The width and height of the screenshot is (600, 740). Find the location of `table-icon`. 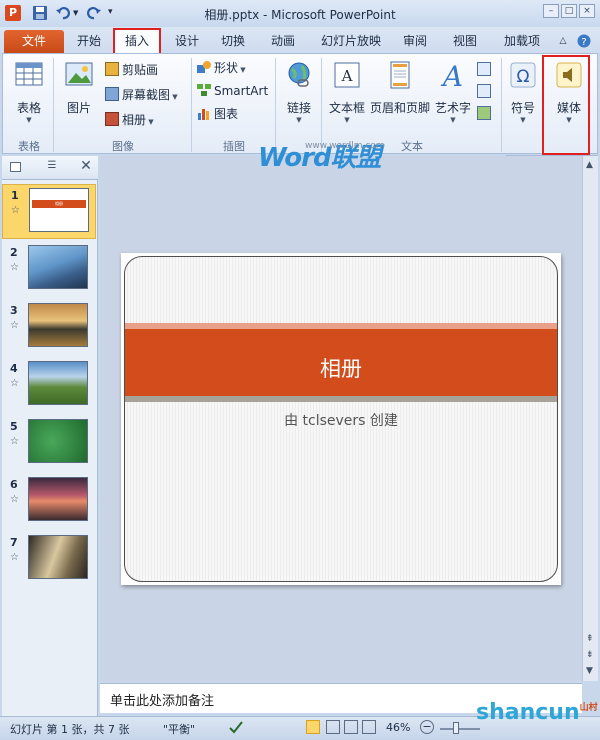

table-icon is located at coordinates (29, 74).